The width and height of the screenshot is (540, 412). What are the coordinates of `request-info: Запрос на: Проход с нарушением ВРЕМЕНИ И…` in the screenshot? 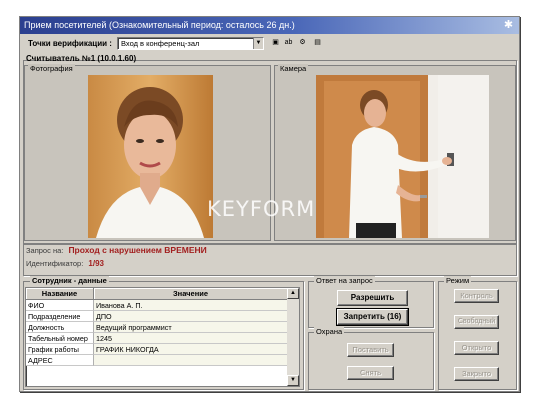 It's located at (116, 257).